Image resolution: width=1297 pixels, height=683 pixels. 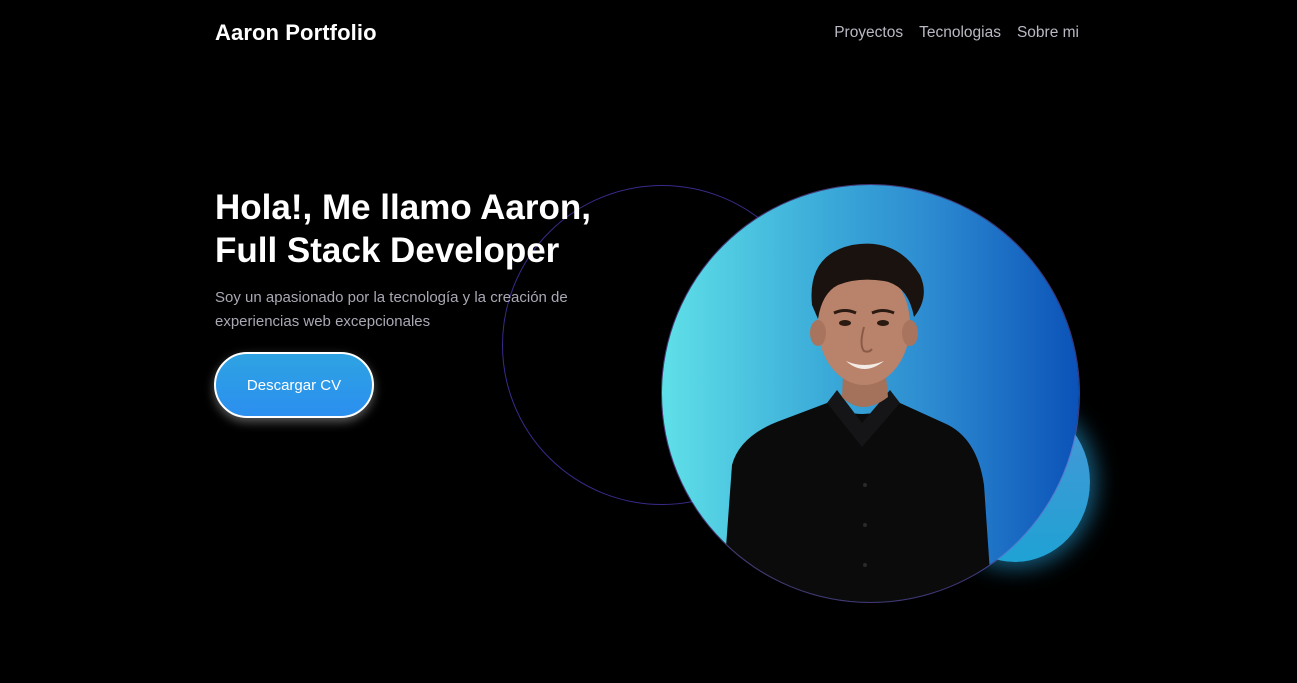 What do you see at coordinates (387, 250) in the screenshot?
I see `hero-title-line-2: Full Stack Developer` at bounding box center [387, 250].